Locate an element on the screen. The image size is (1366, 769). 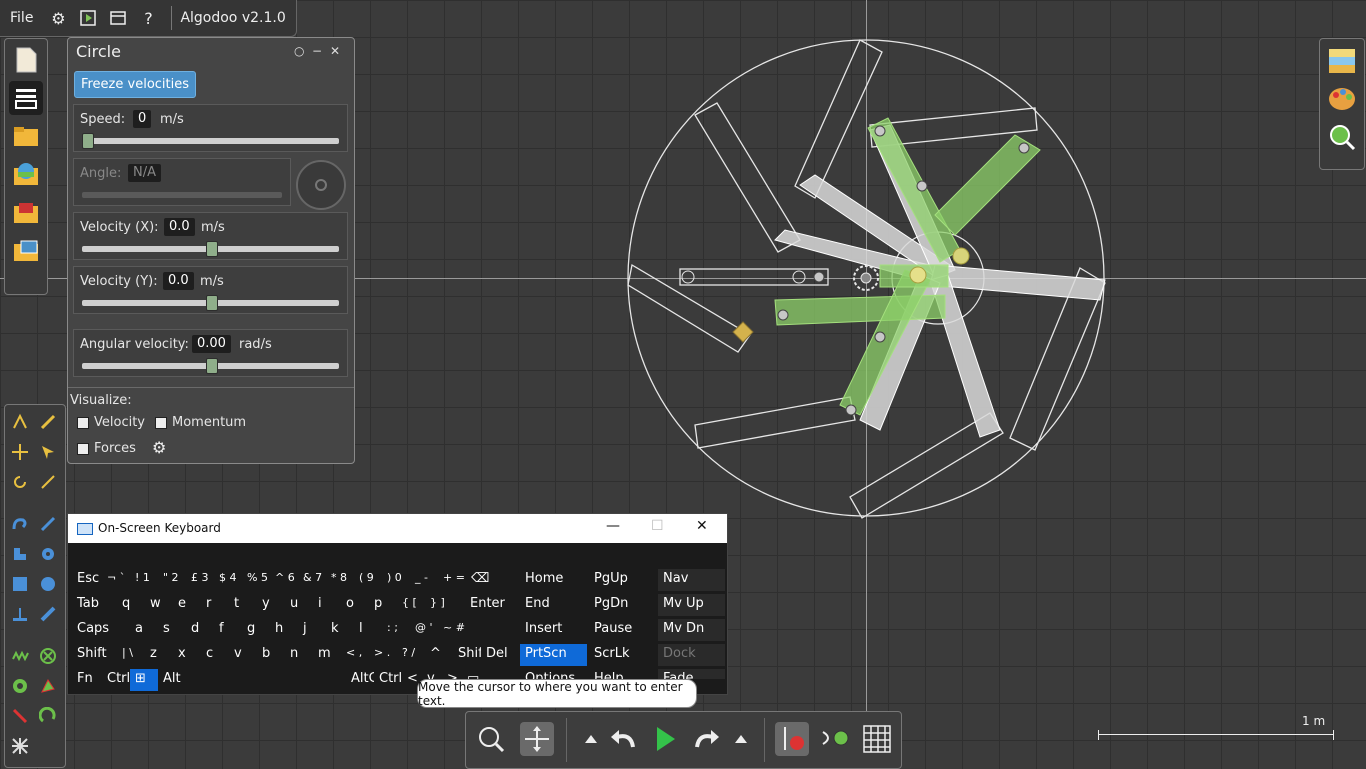
minimize-icon: − is located at coordinates (317, 51).